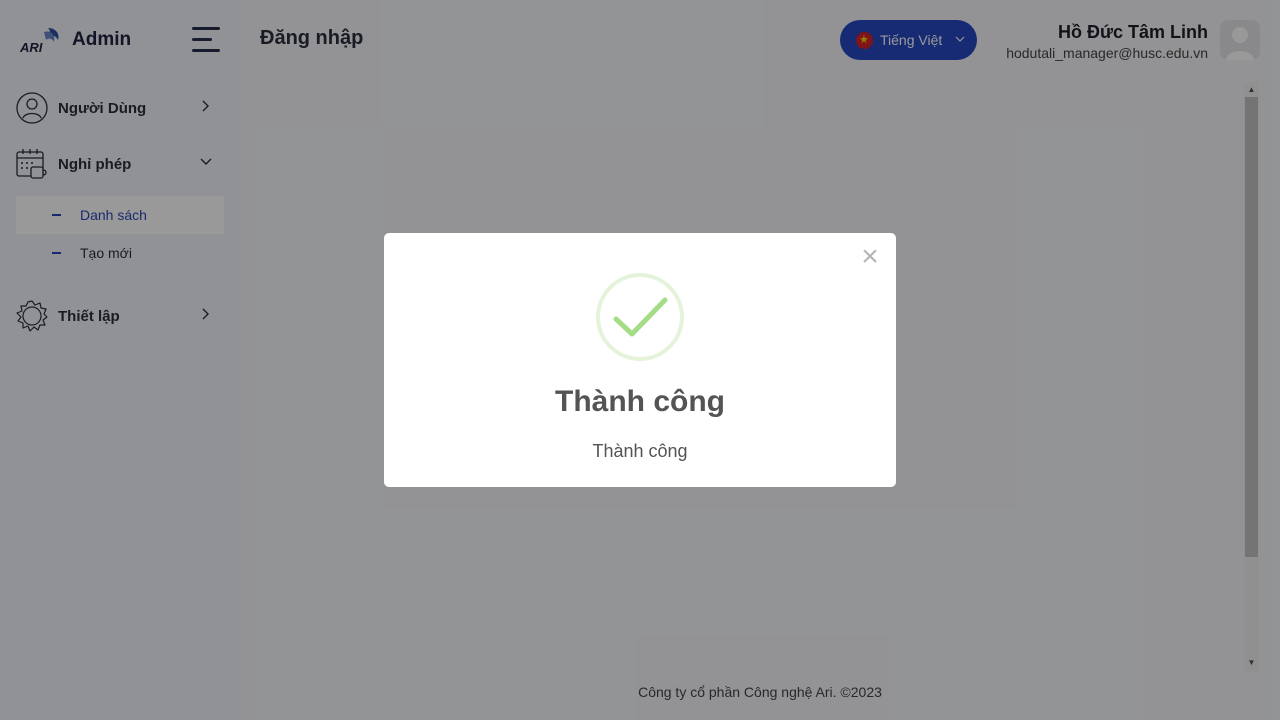 This screenshot has width=1280, height=720. I want to click on dialog-message: Thành công, so click(640, 451).